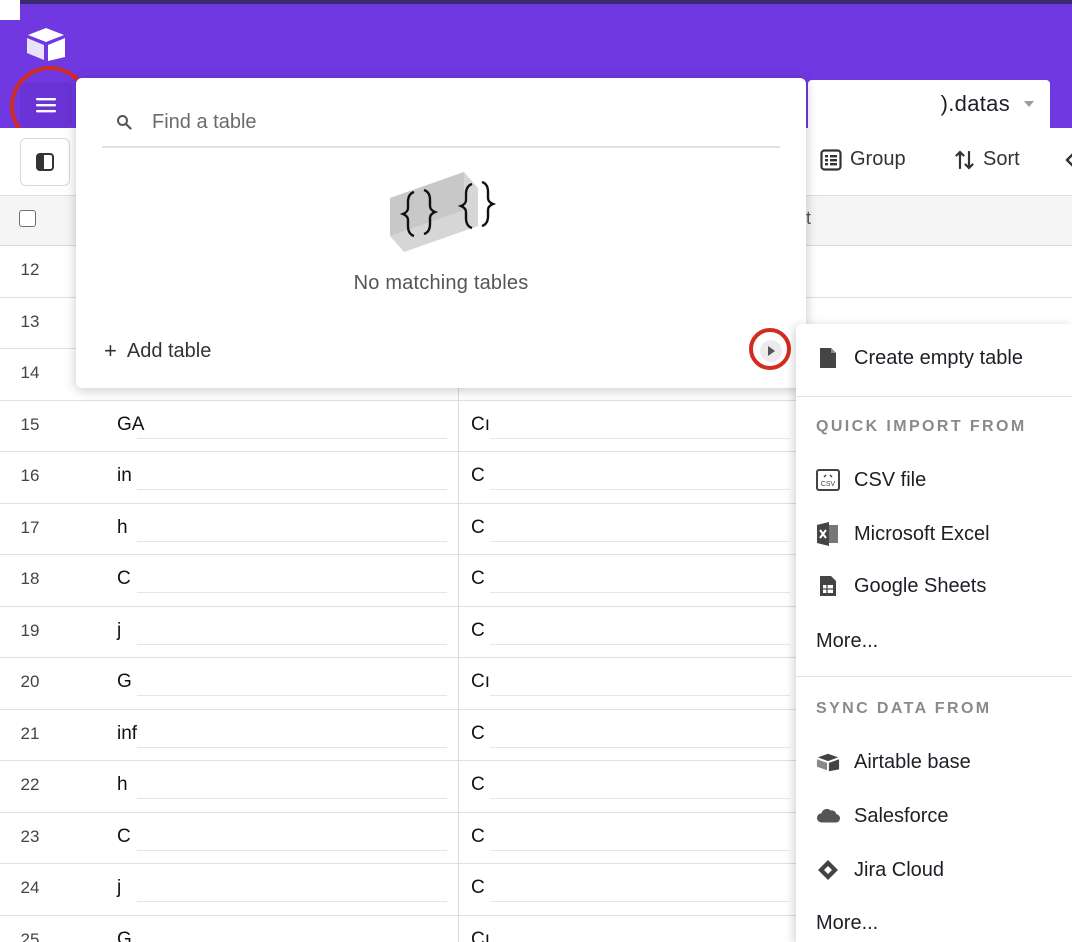  I want to click on find-table-search, so click(441, 123).